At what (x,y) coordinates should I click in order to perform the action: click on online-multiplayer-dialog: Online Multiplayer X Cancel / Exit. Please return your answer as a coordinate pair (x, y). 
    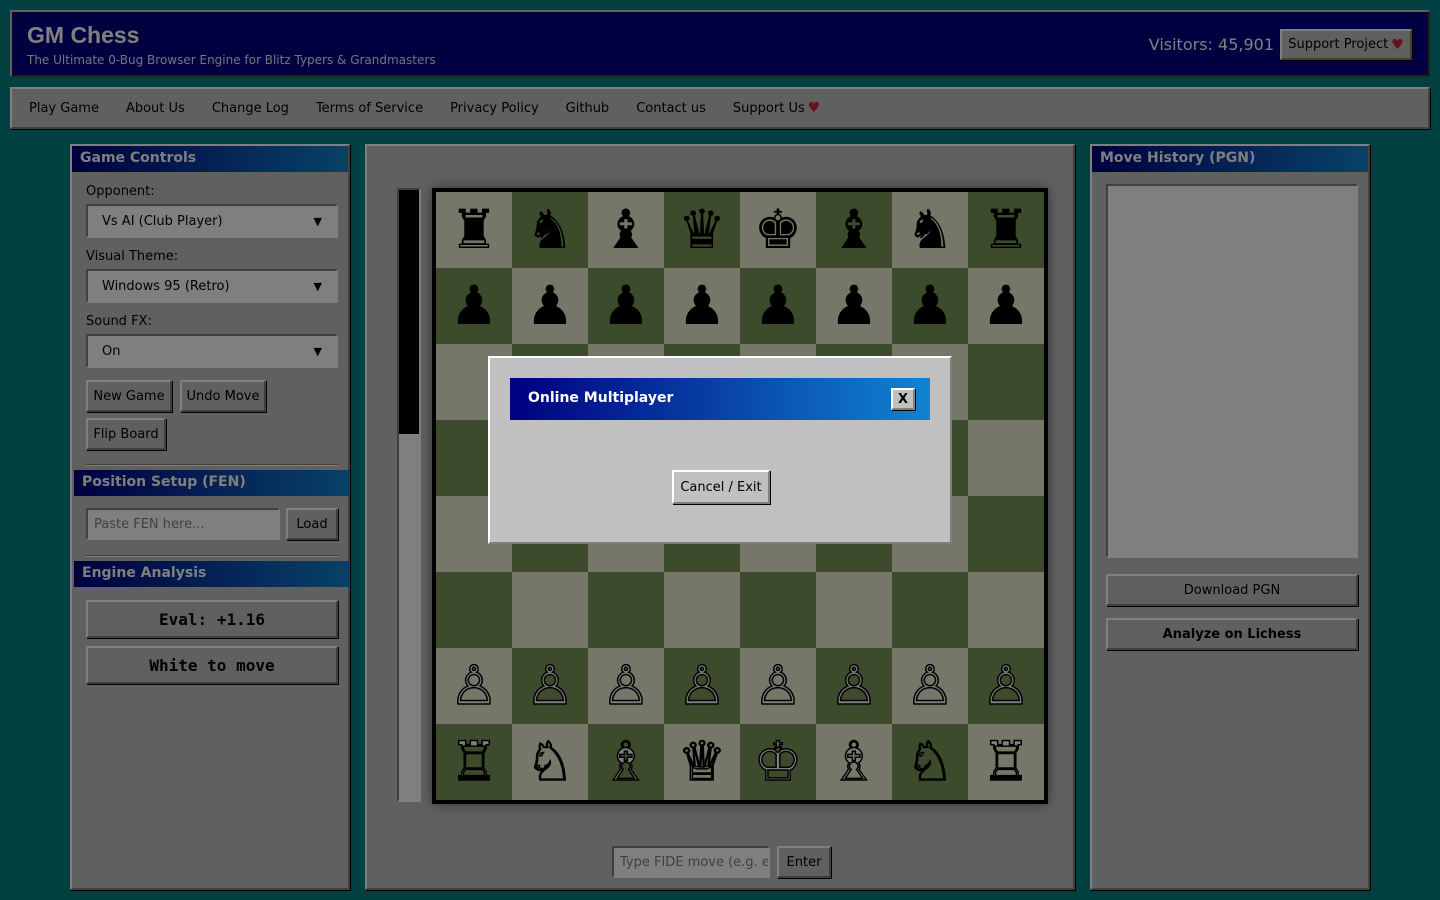
    Looking at the image, I should click on (720, 450).